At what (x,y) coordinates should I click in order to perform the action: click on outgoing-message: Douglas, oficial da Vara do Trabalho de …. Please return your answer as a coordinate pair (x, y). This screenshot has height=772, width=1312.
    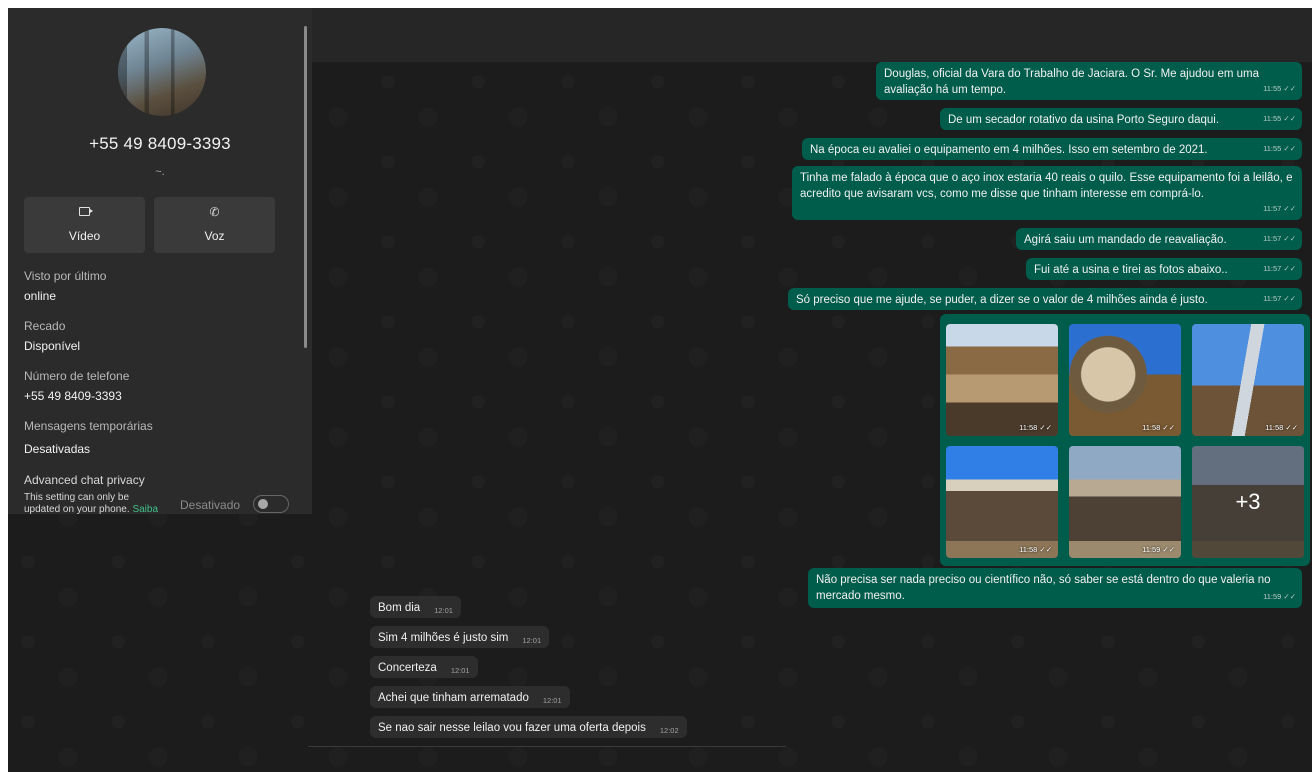
    Looking at the image, I should click on (1089, 81).